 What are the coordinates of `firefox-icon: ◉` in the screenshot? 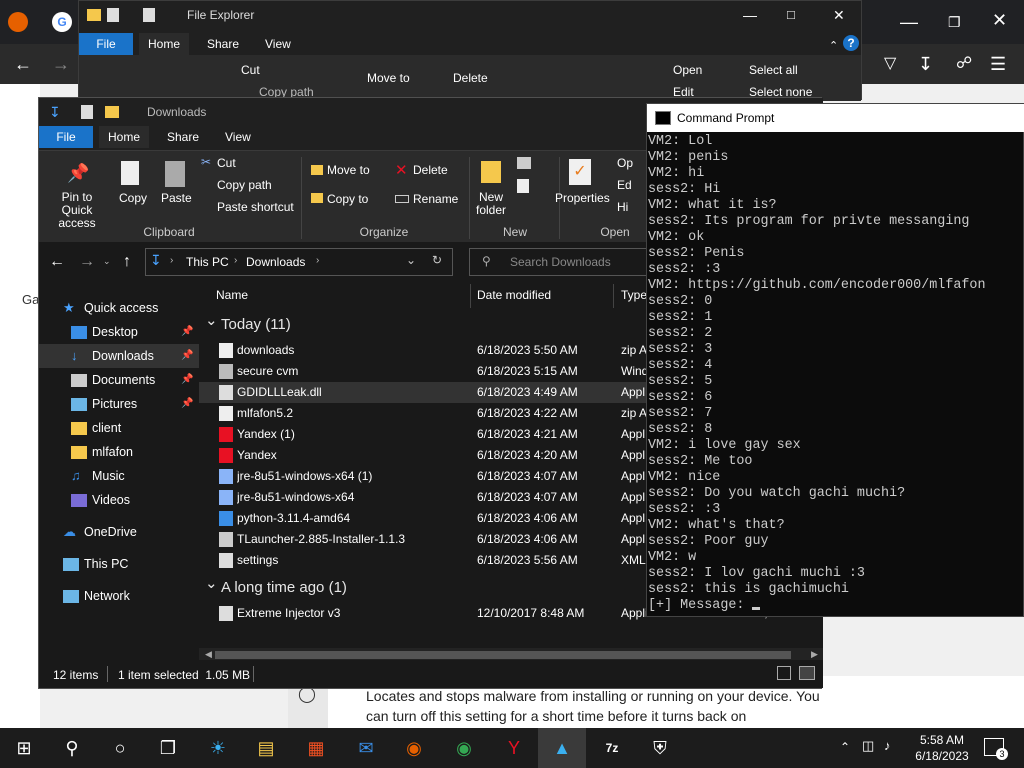 It's located at (414, 748).